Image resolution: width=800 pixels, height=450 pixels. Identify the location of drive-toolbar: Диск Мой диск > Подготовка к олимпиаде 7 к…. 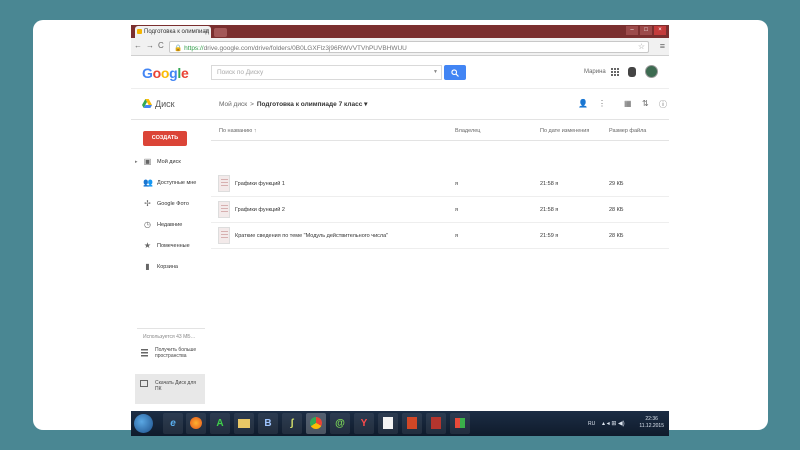
(400, 105).